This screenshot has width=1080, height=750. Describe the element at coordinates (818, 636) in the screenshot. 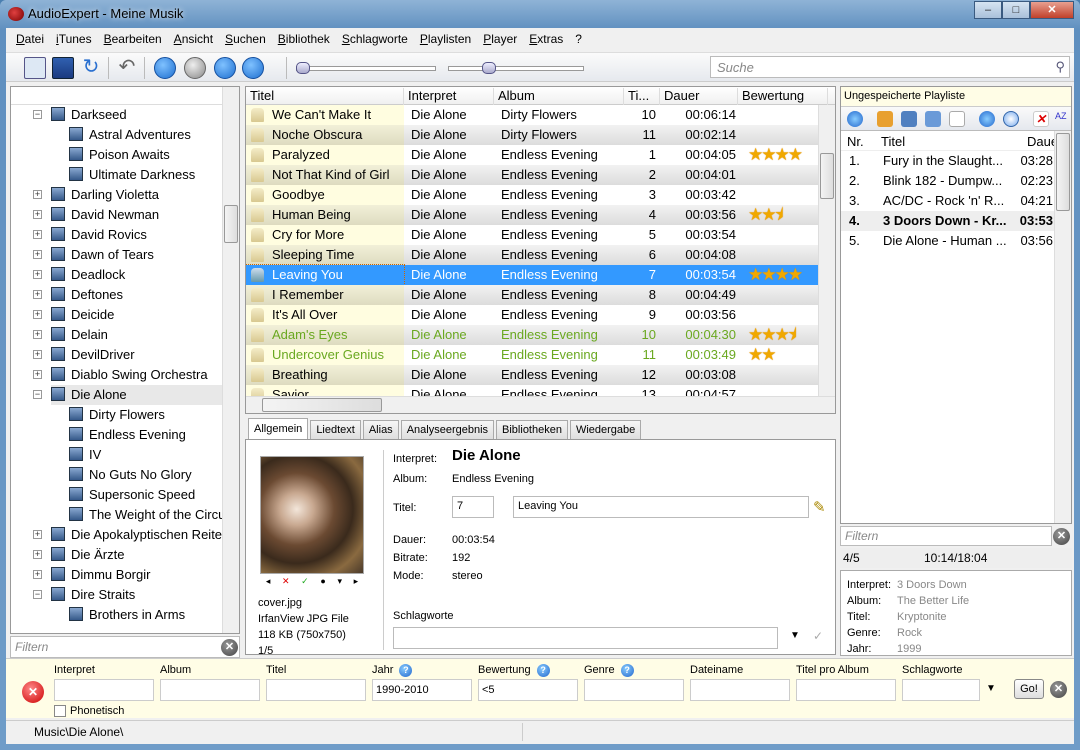

I see `tags-apply-icon: ✓` at that location.